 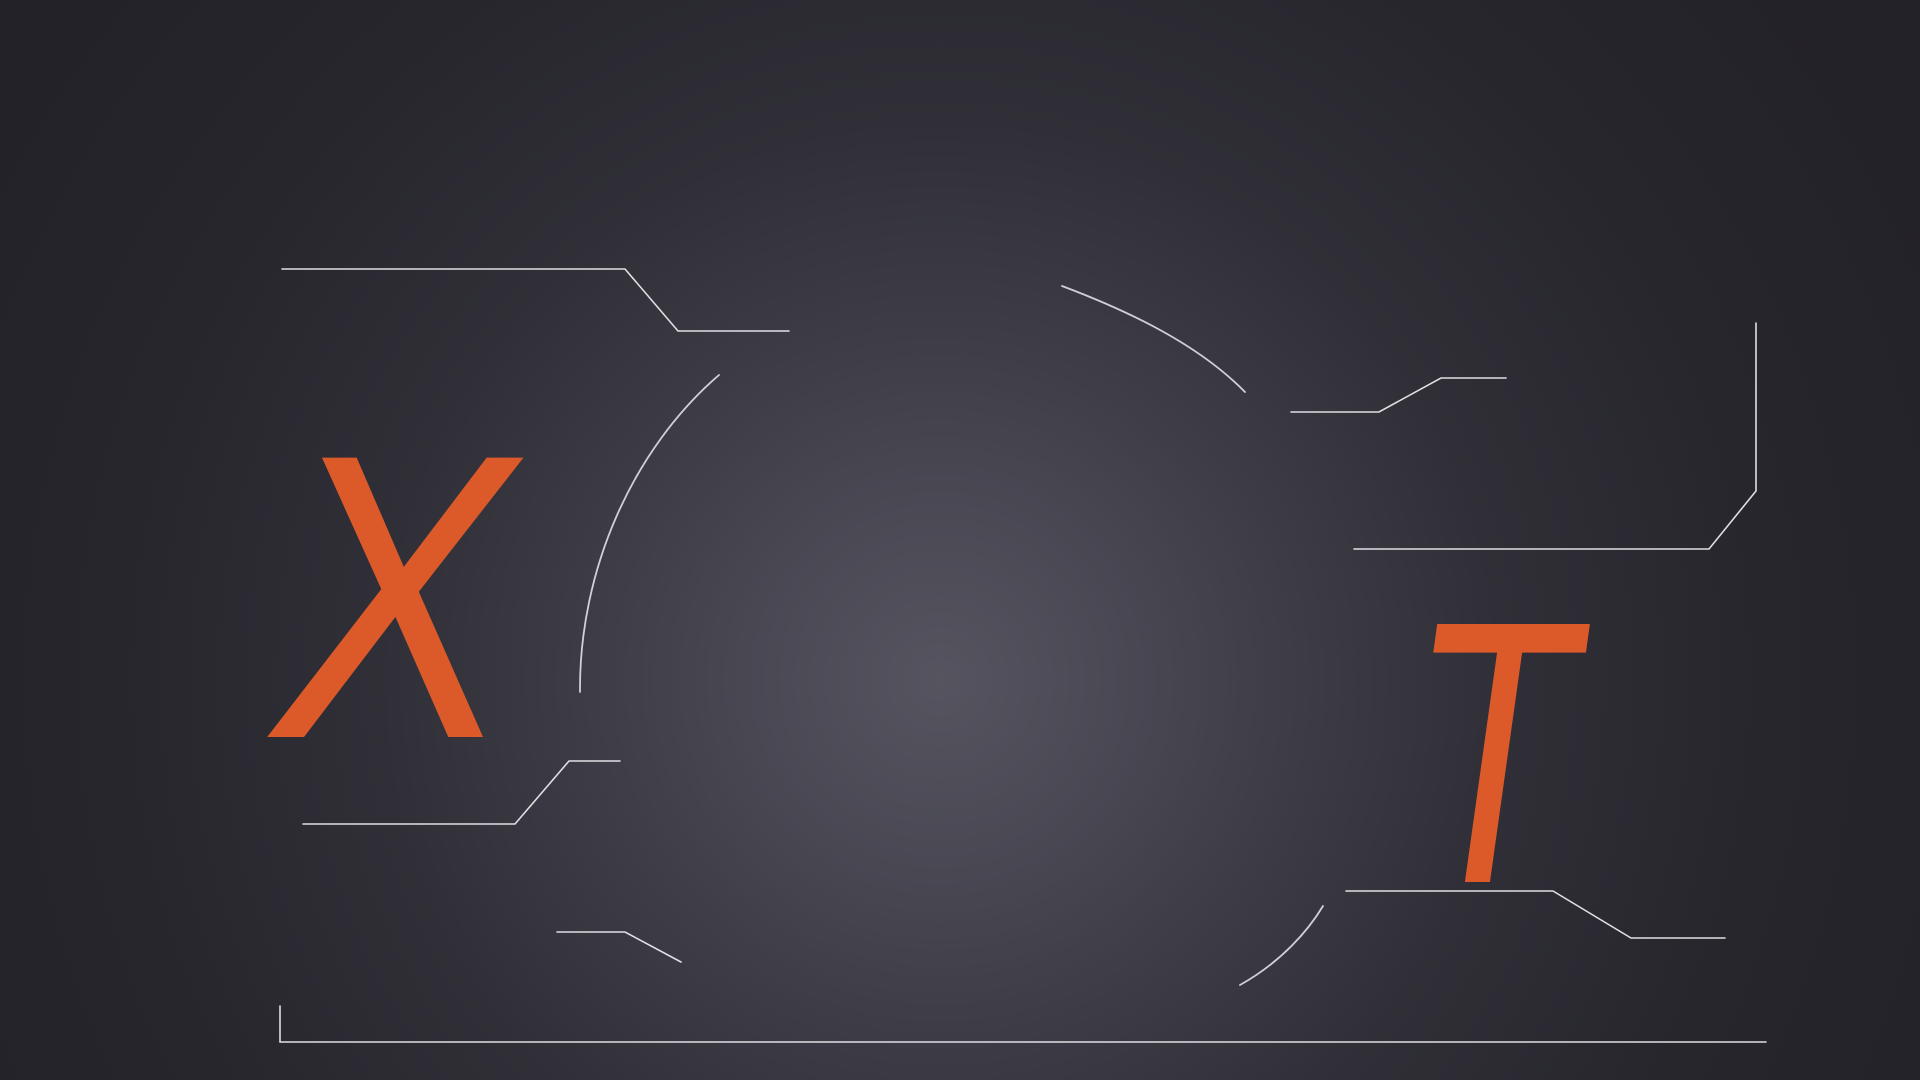 What do you see at coordinates (535, 300) in the screenshot?
I see `top-left-connector-line` at bounding box center [535, 300].